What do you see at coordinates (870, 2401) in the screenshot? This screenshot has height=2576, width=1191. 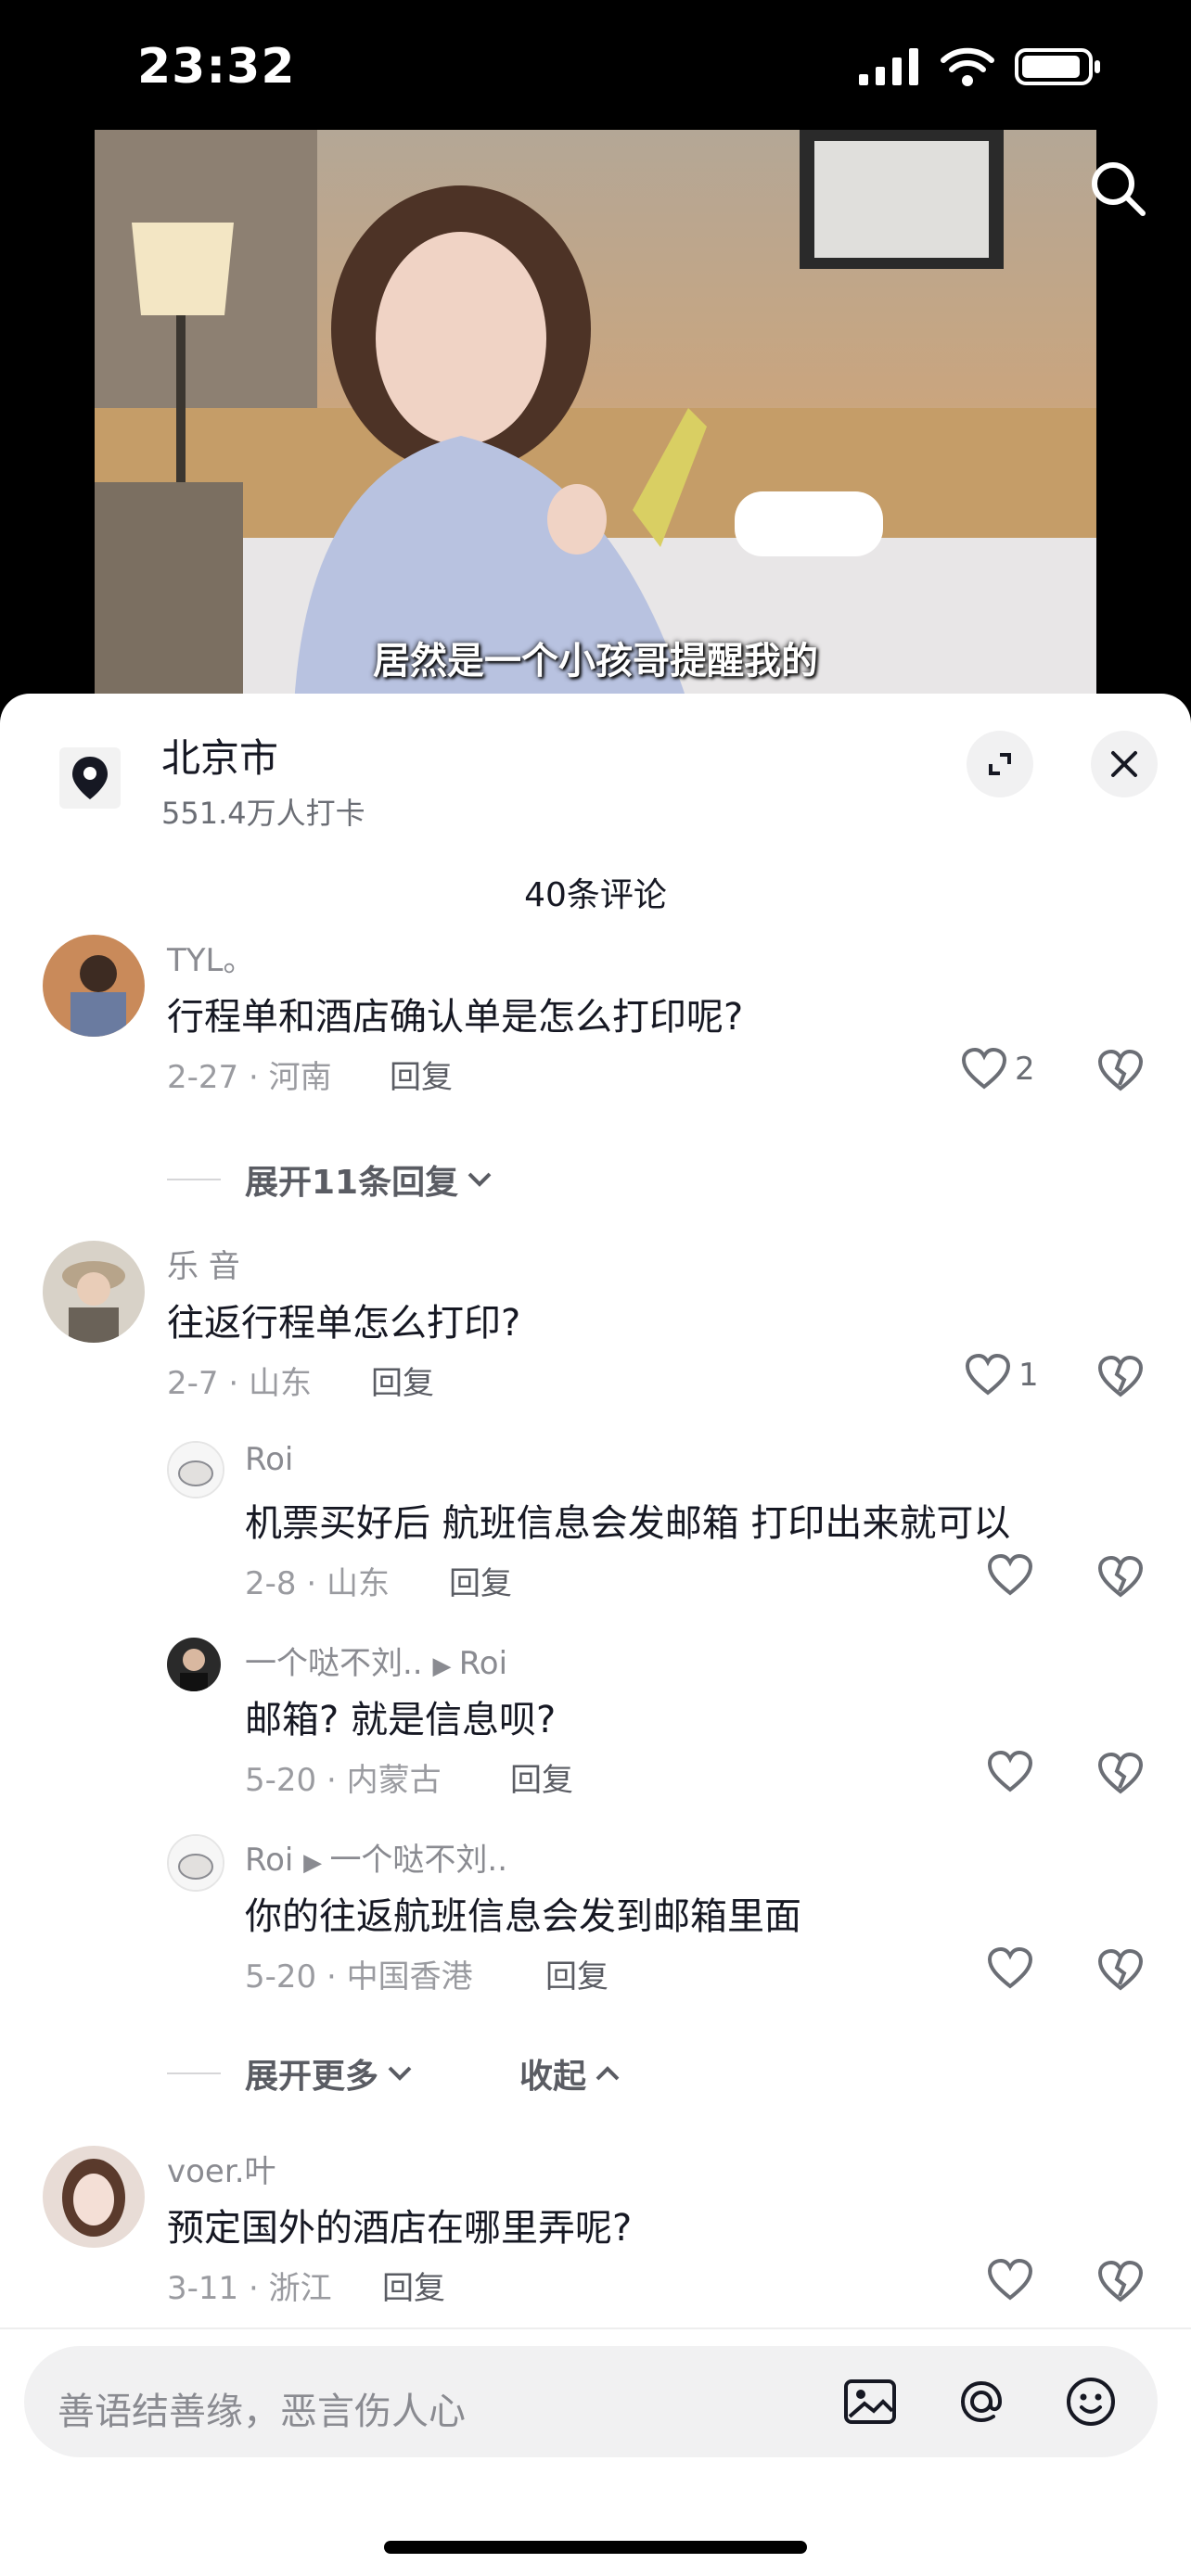 I see `image-icon` at bounding box center [870, 2401].